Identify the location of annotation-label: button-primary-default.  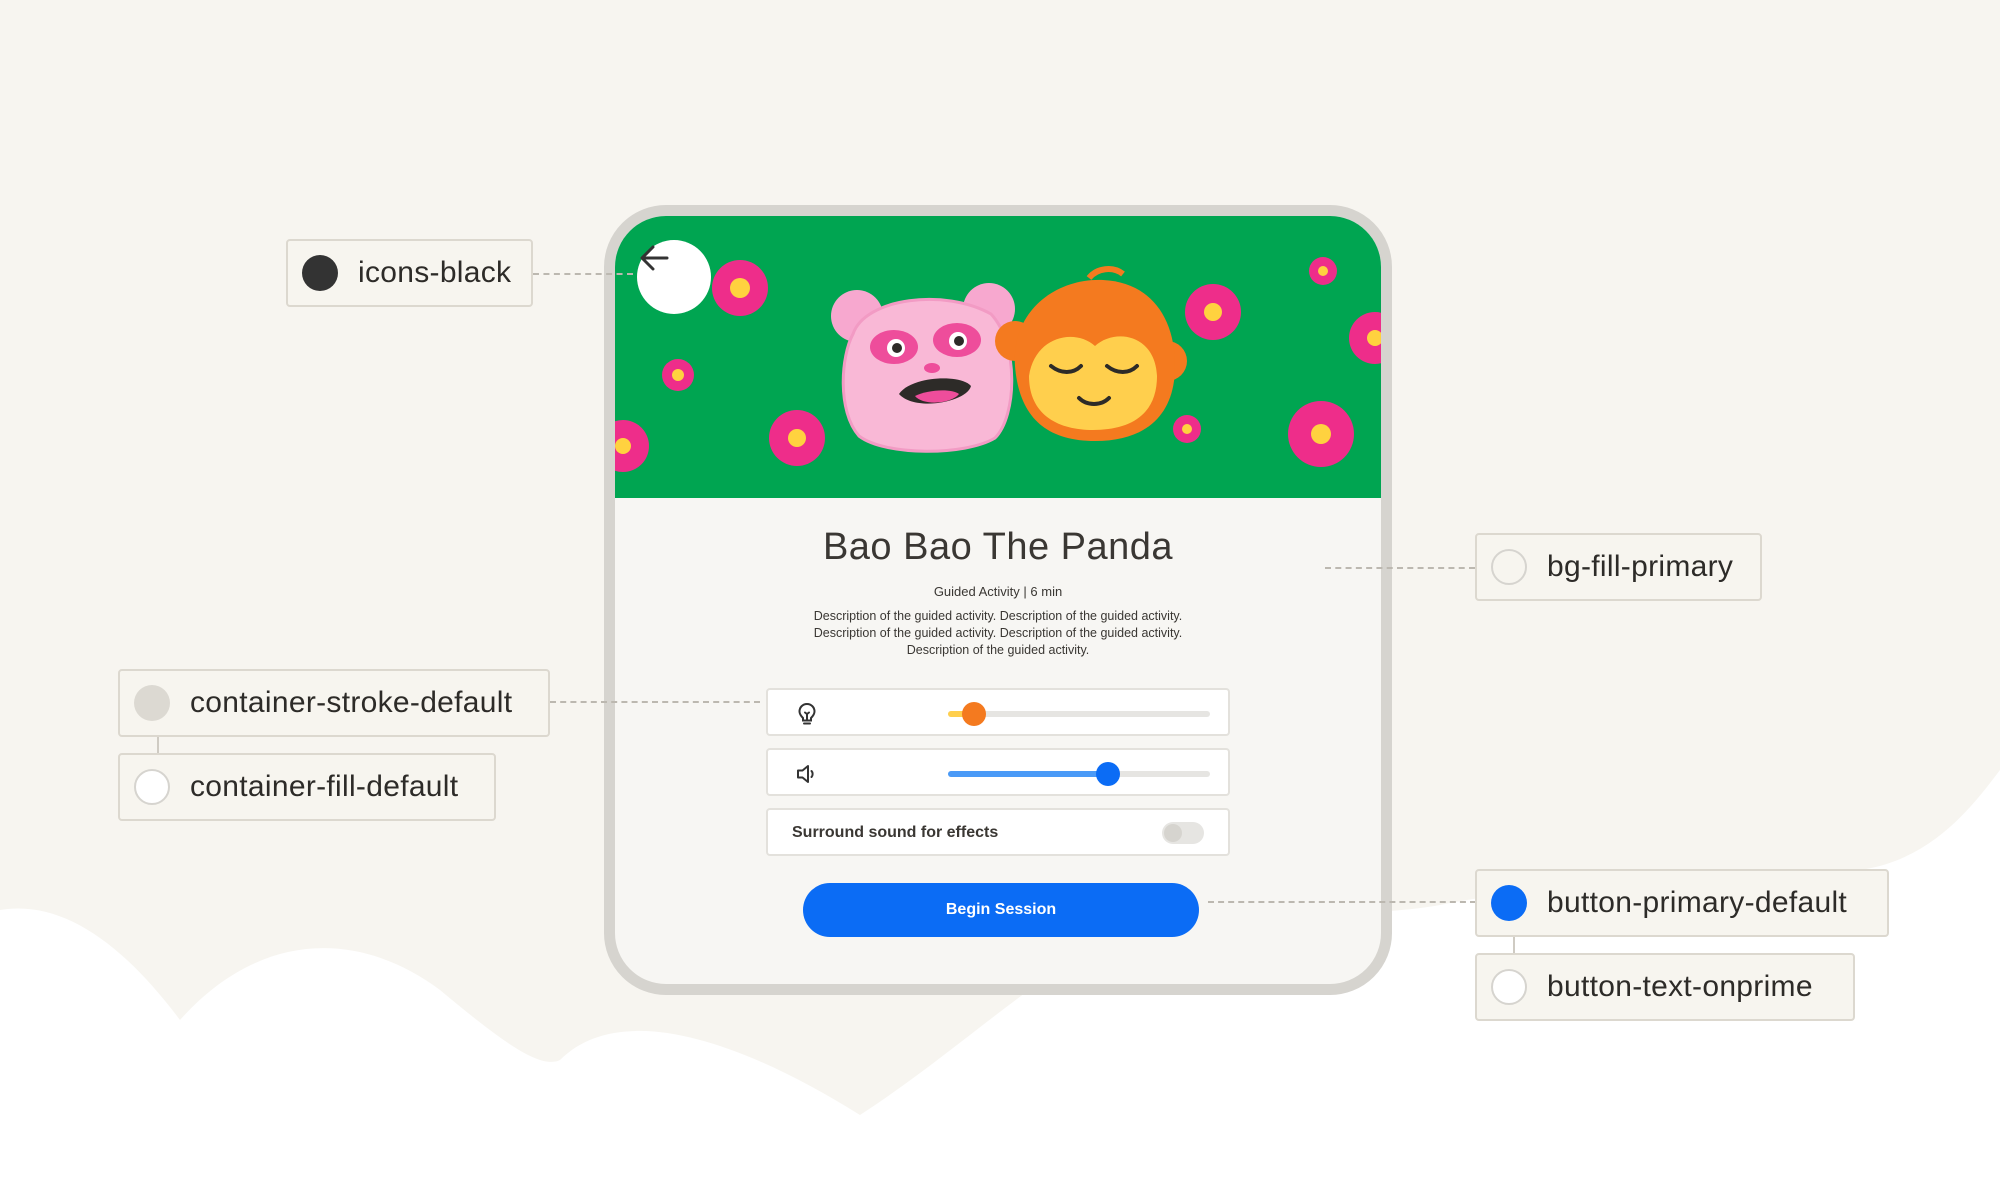
(1697, 902).